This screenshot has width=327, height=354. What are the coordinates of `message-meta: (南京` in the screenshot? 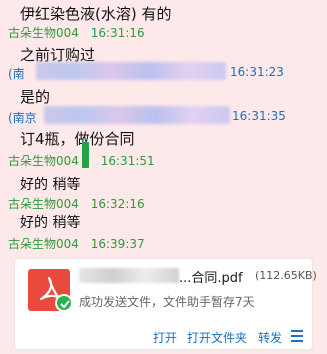 It's located at (22, 117).